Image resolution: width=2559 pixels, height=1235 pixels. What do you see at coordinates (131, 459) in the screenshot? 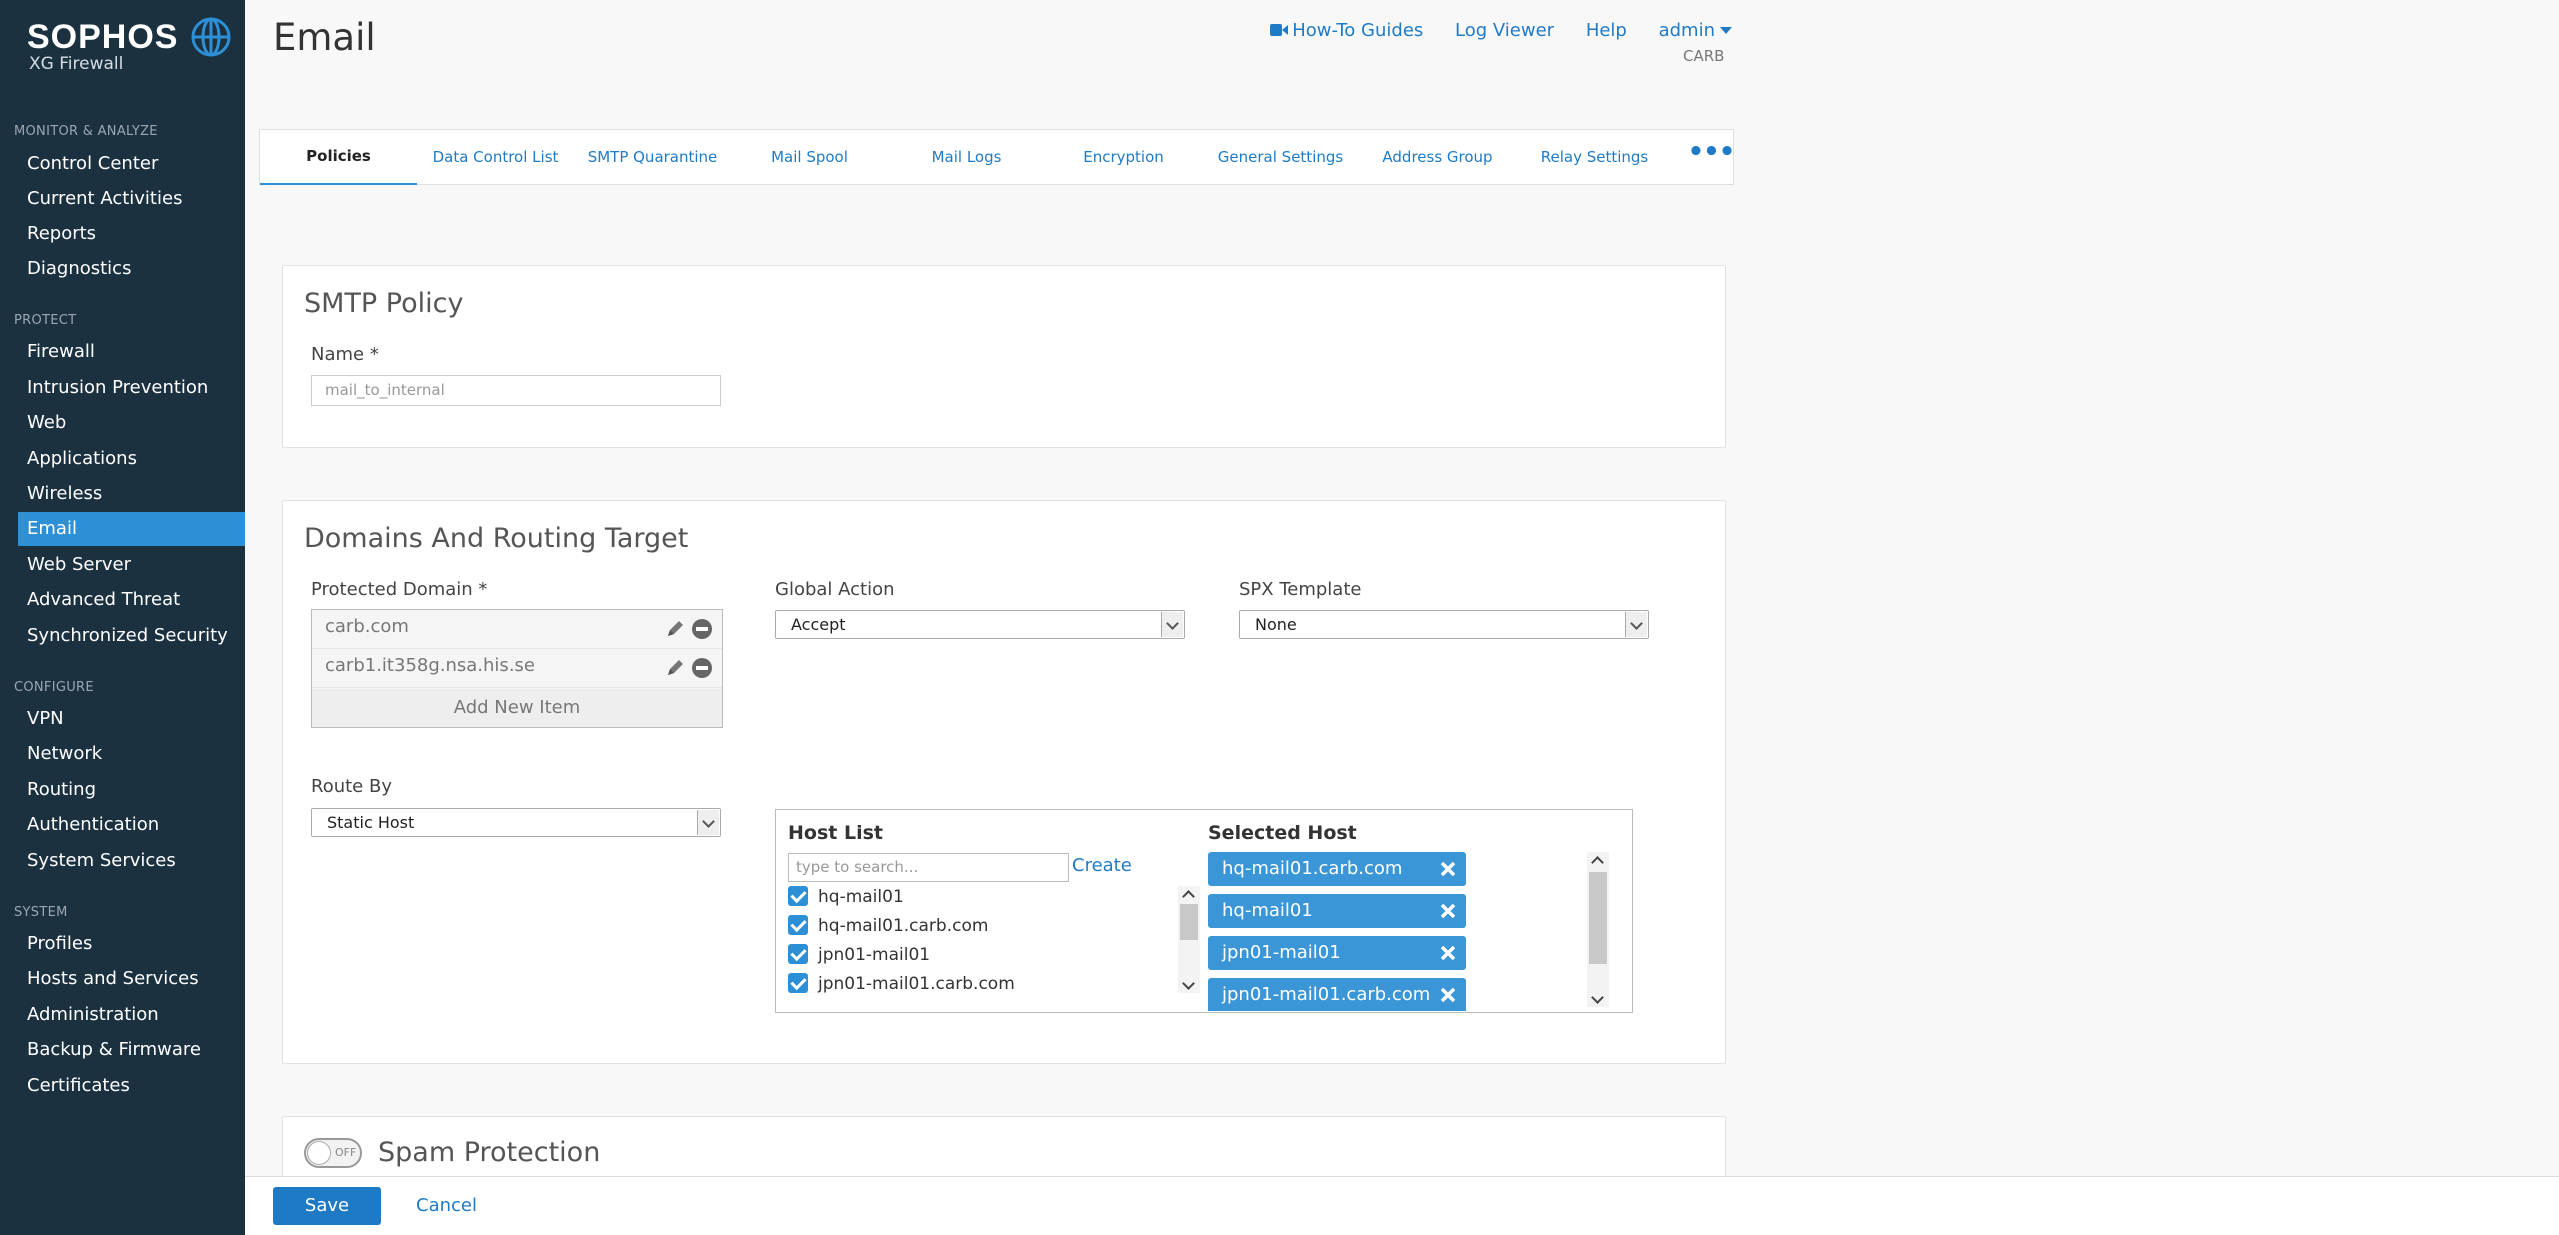
I see `sidebar-item-applications: Applications` at bounding box center [131, 459].